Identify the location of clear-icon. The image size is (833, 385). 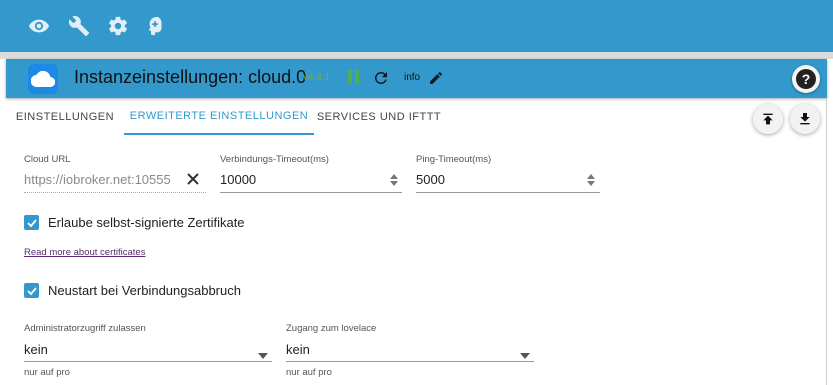
(193, 179).